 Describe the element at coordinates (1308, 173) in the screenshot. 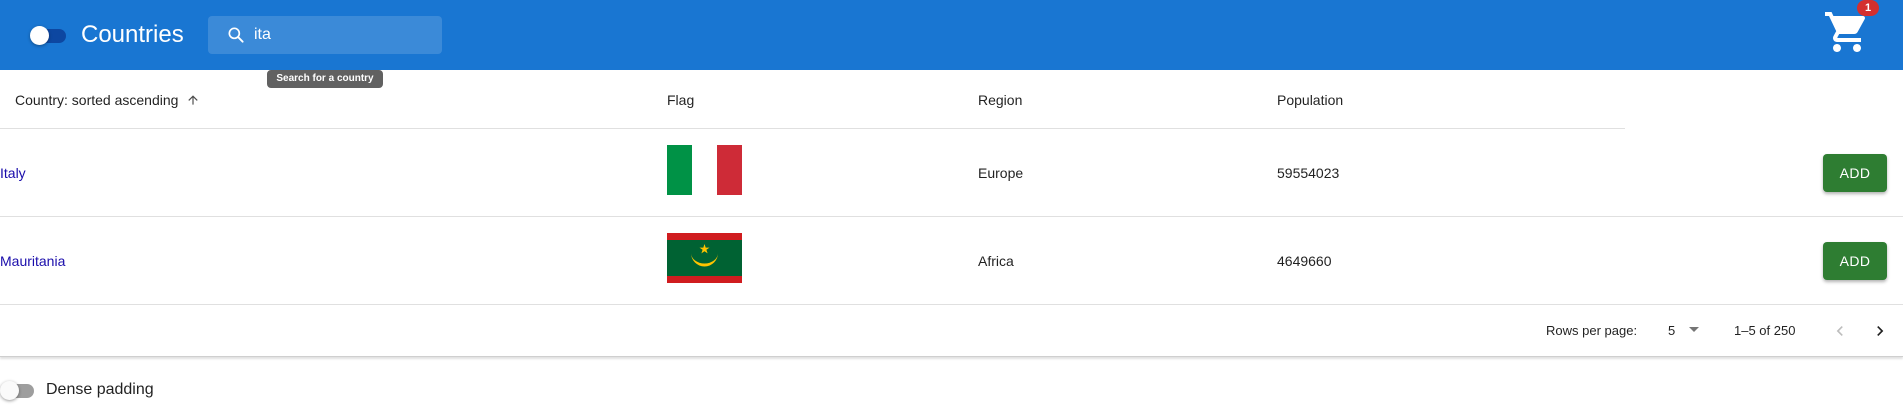

I see `population-cell: 59554023` at that location.